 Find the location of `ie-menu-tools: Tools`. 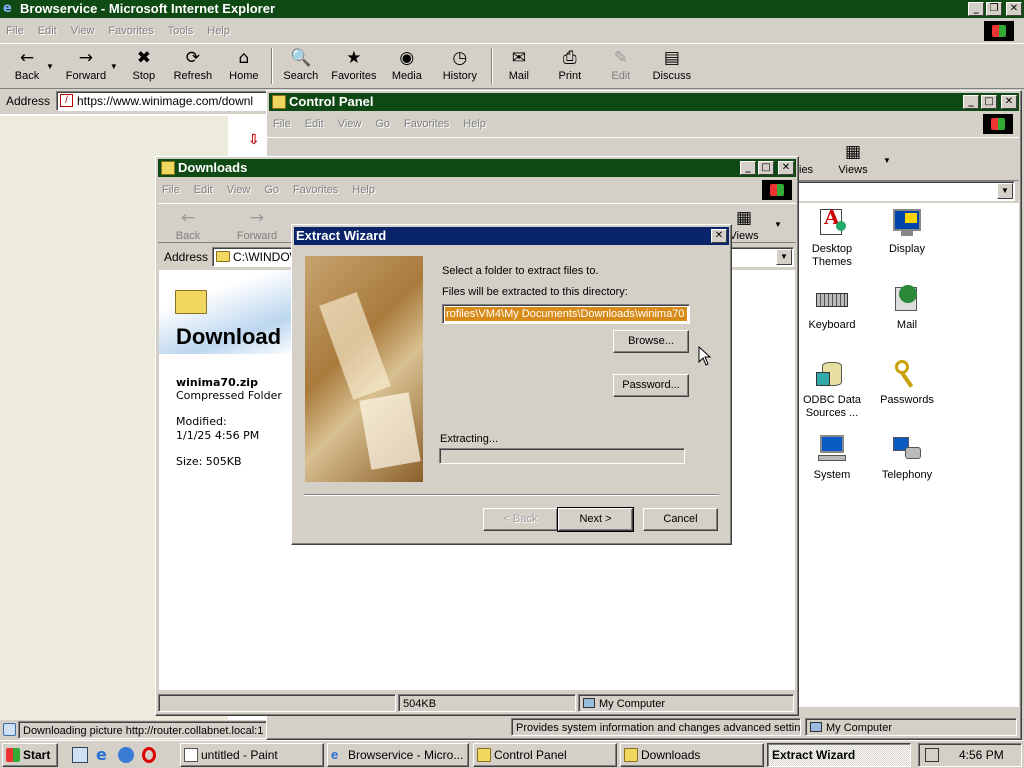

ie-menu-tools: Tools is located at coordinates (181, 31).